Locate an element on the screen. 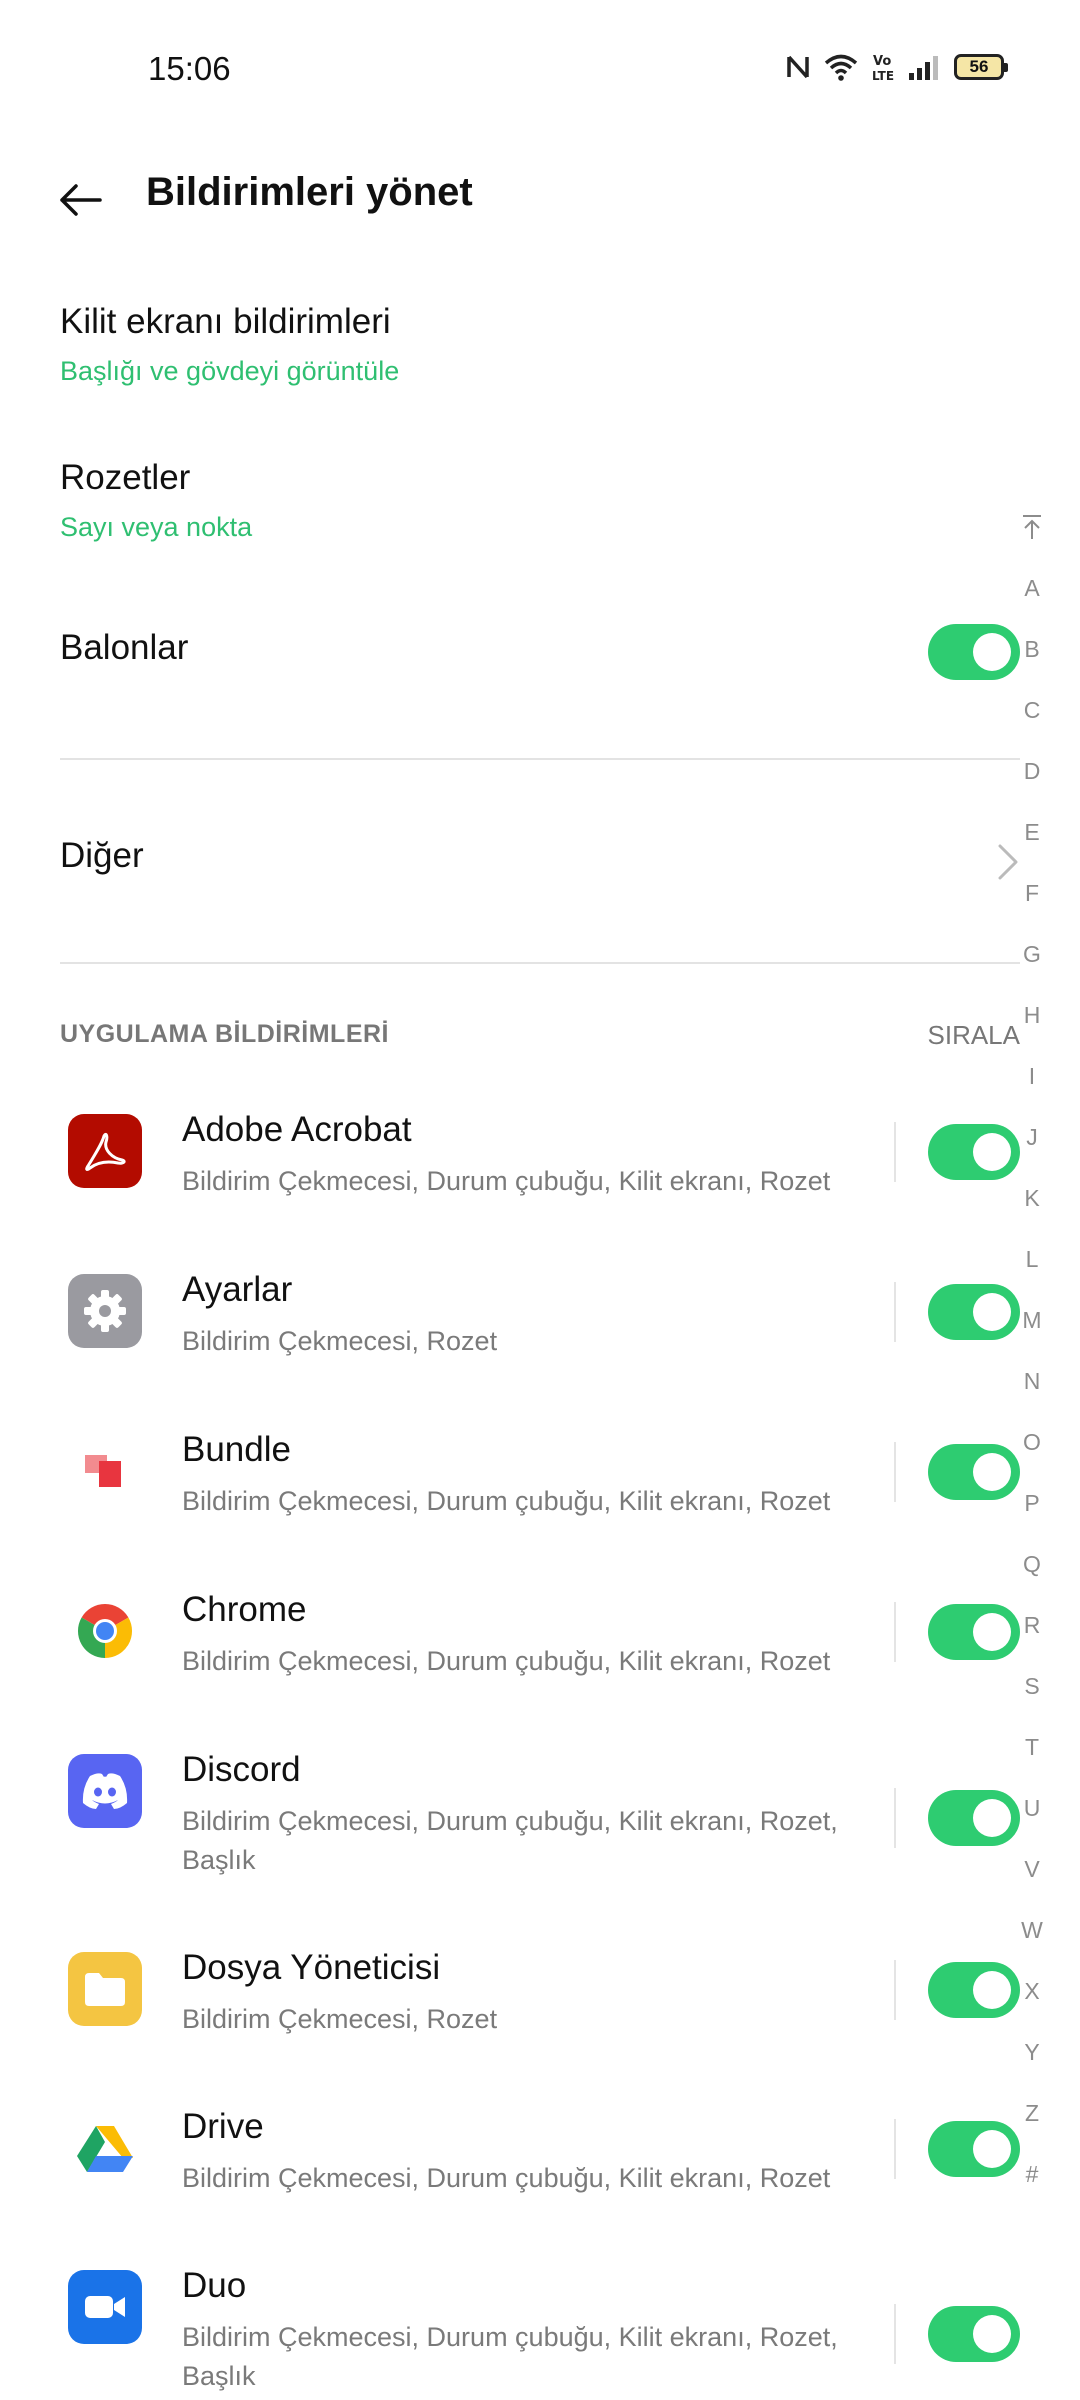  app-name: Discord is located at coordinates (241, 1769).